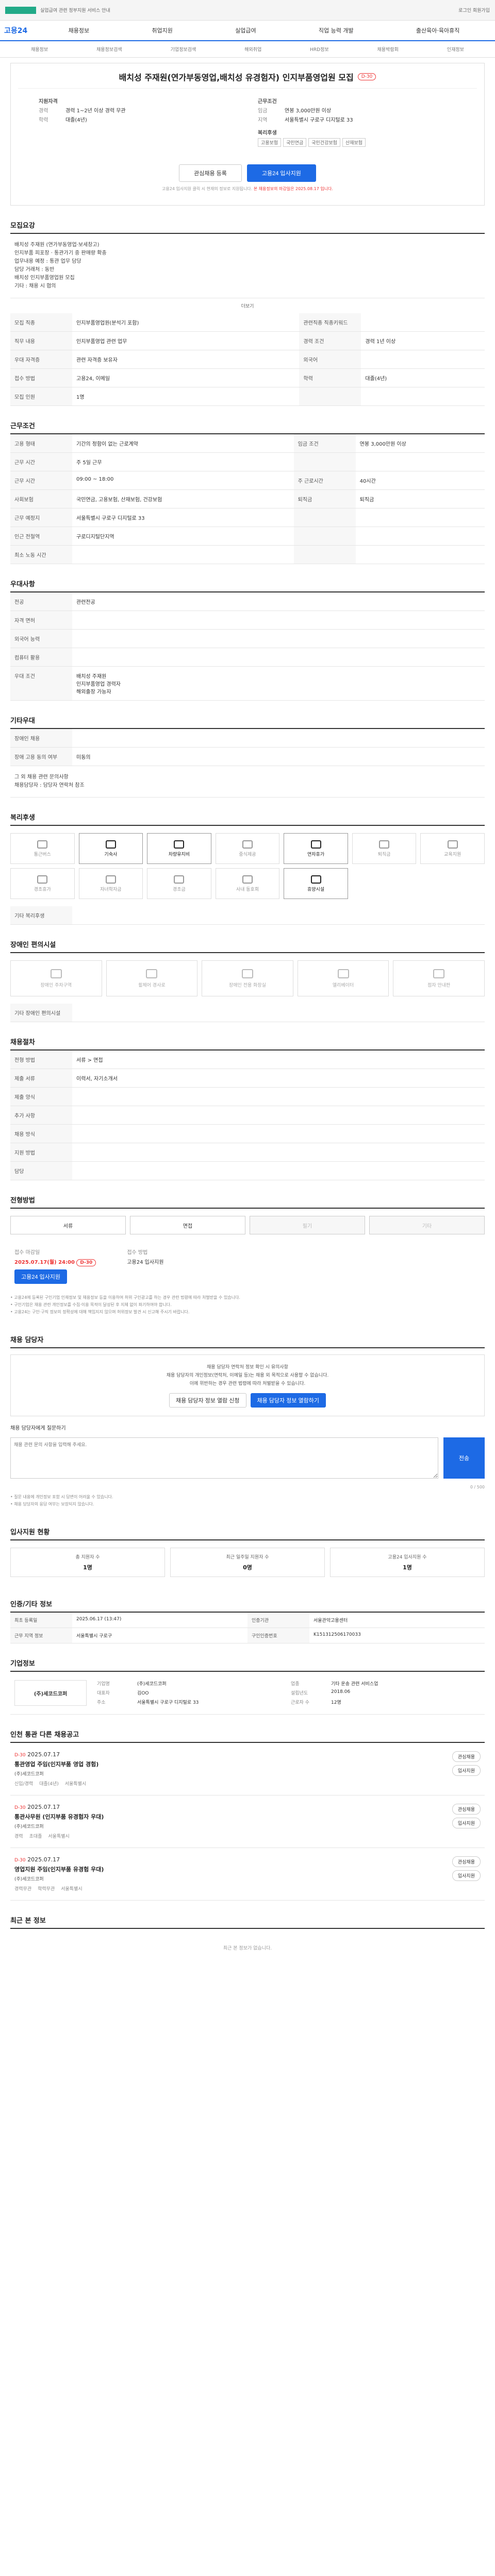  What do you see at coordinates (245, 30) in the screenshot?
I see `nav-item: 실업급여` at bounding box center [245, 30].